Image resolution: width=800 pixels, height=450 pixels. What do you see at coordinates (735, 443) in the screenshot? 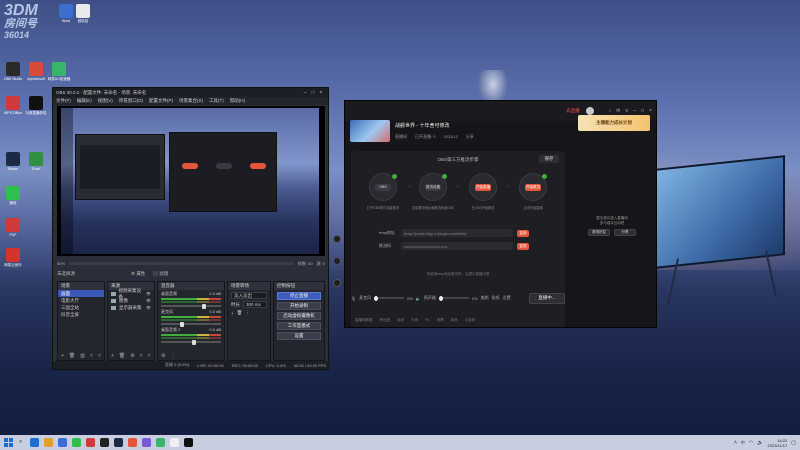
I see `chevron-up-icon: ˄` at bounding box center [735, 443].